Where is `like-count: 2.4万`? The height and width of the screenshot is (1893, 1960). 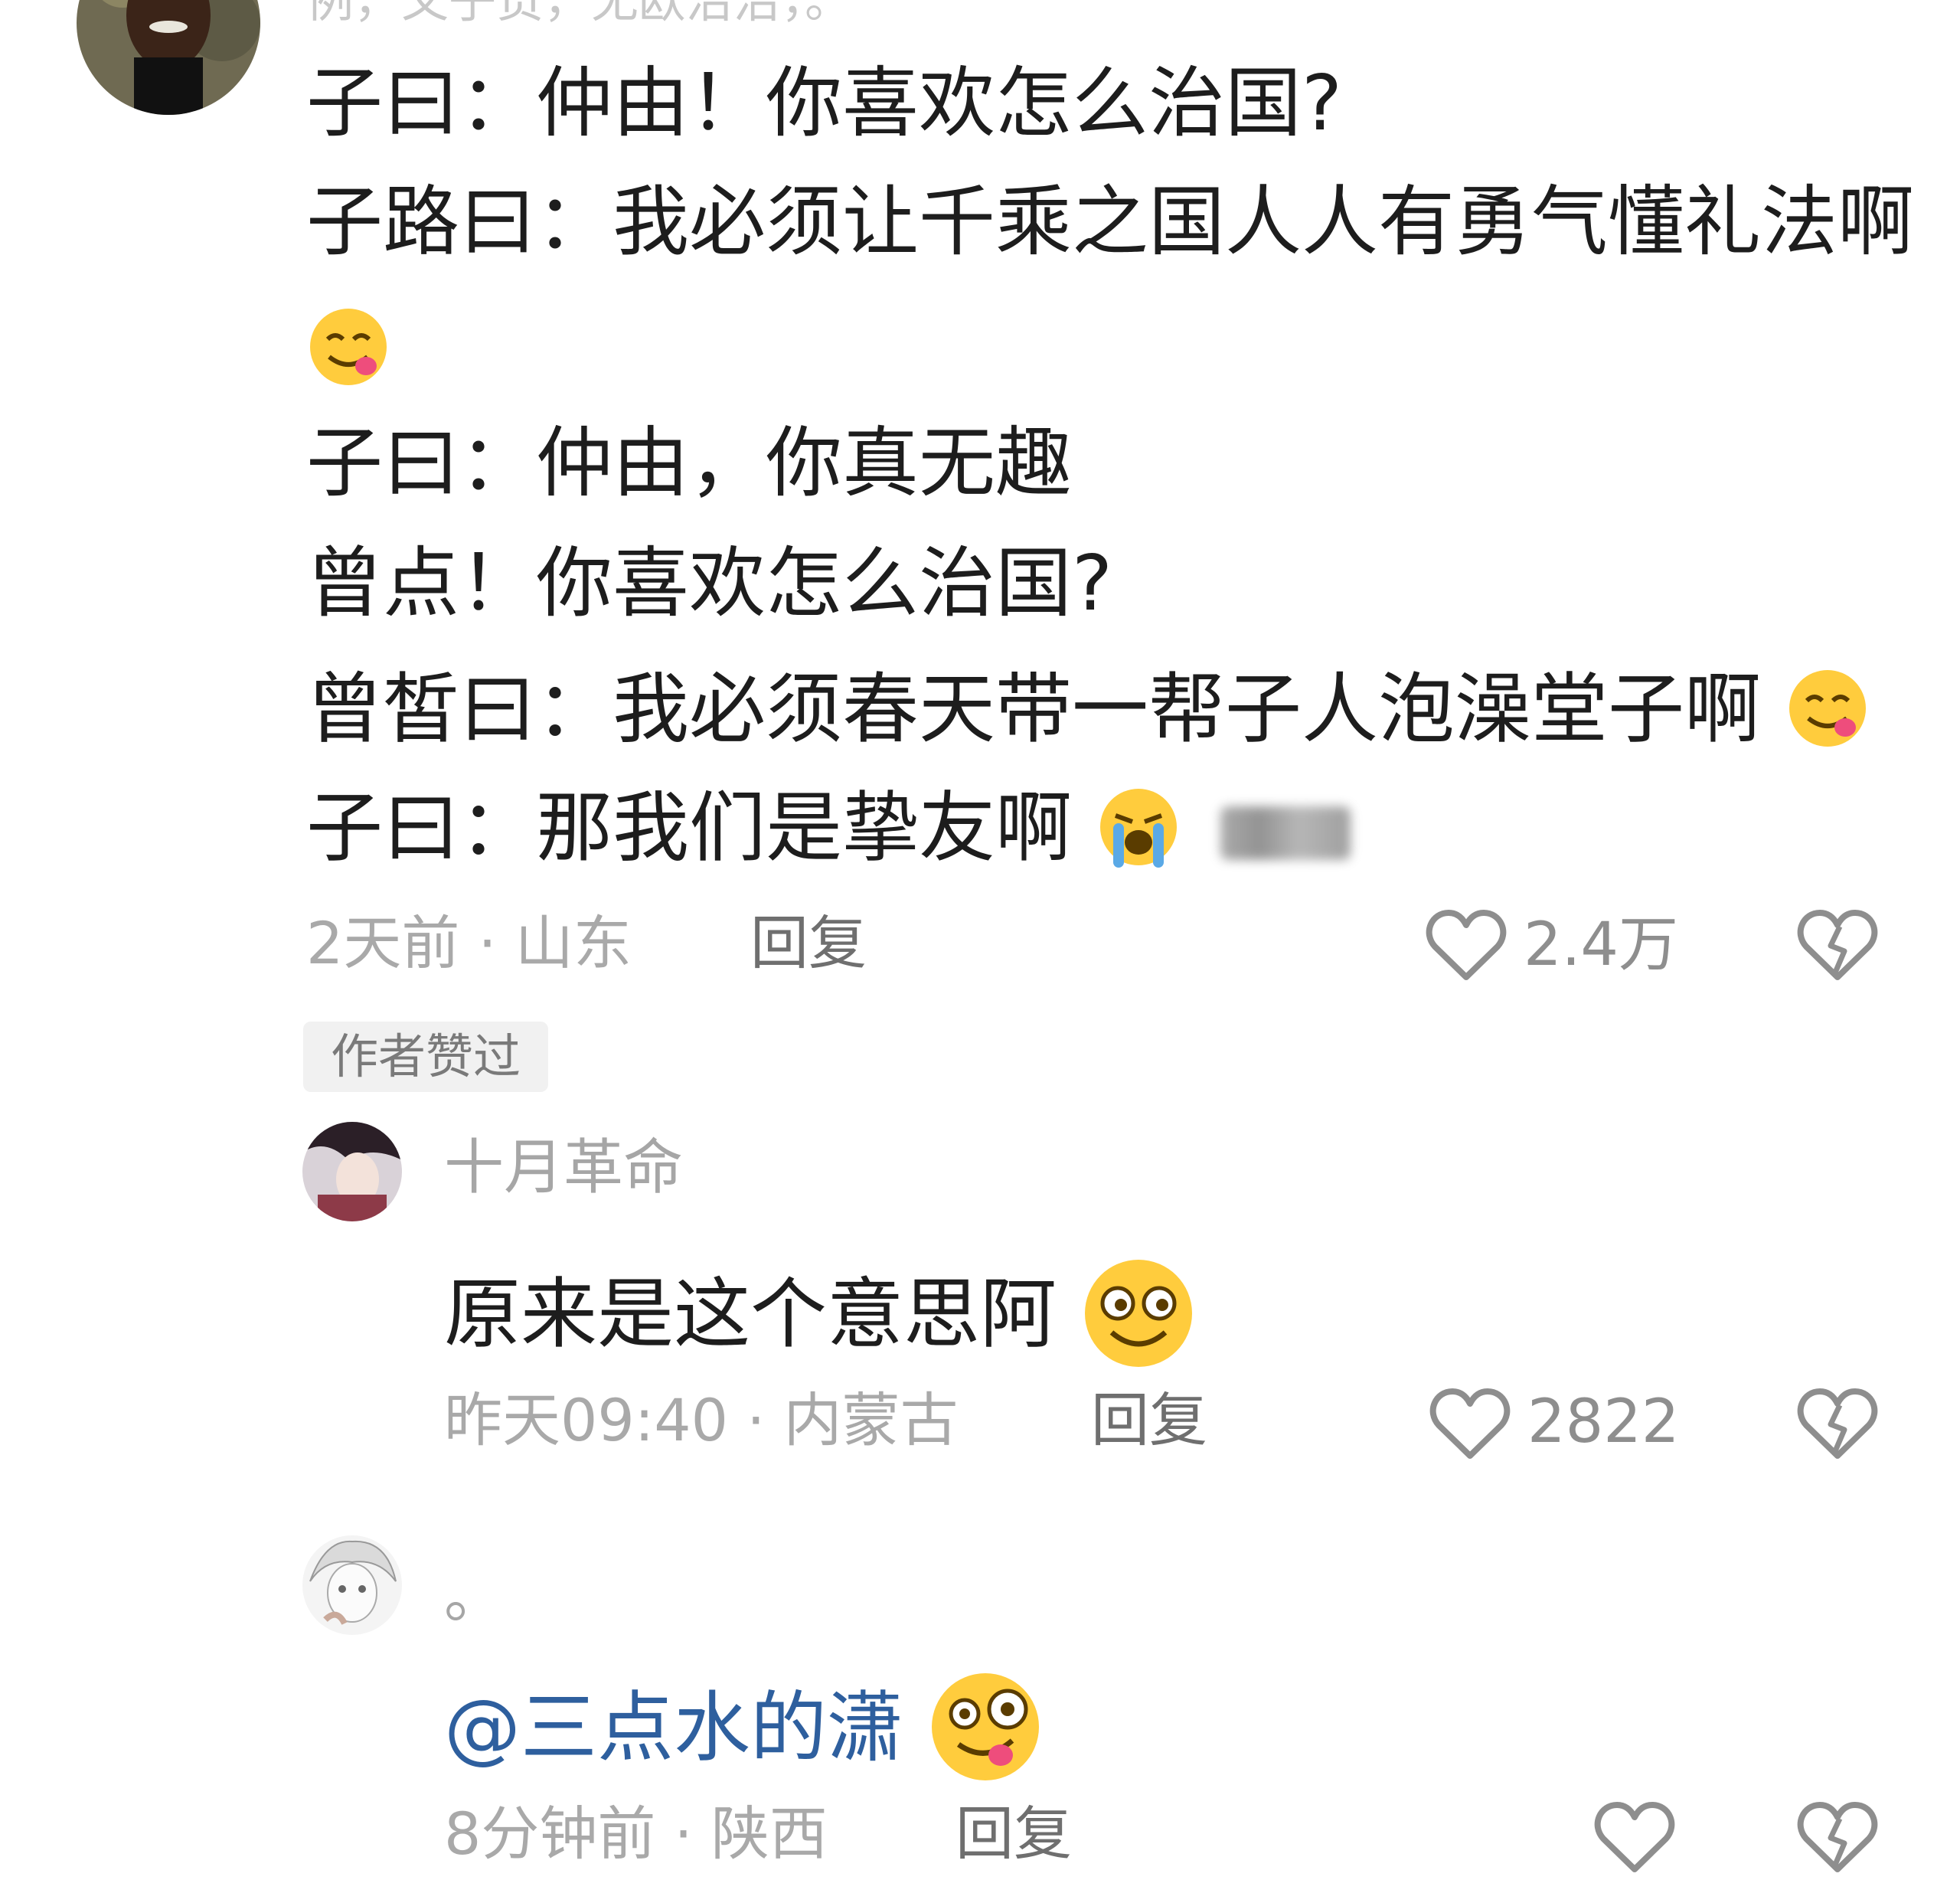 like-count: 2.4万 is located at coordinates (1601, 945).